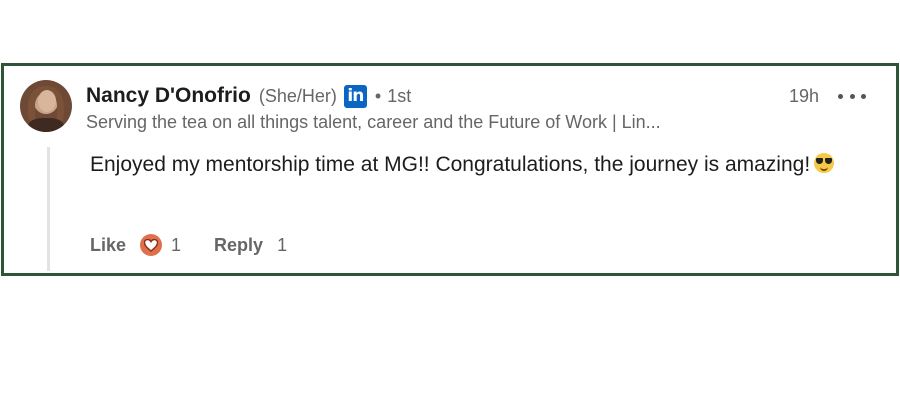 The height and width of the screenshot is (400, 900). What do you see at coordinates (176, 245) in the screenshot?
I see `reaction-count: 1` at bounding box center [176, 245].